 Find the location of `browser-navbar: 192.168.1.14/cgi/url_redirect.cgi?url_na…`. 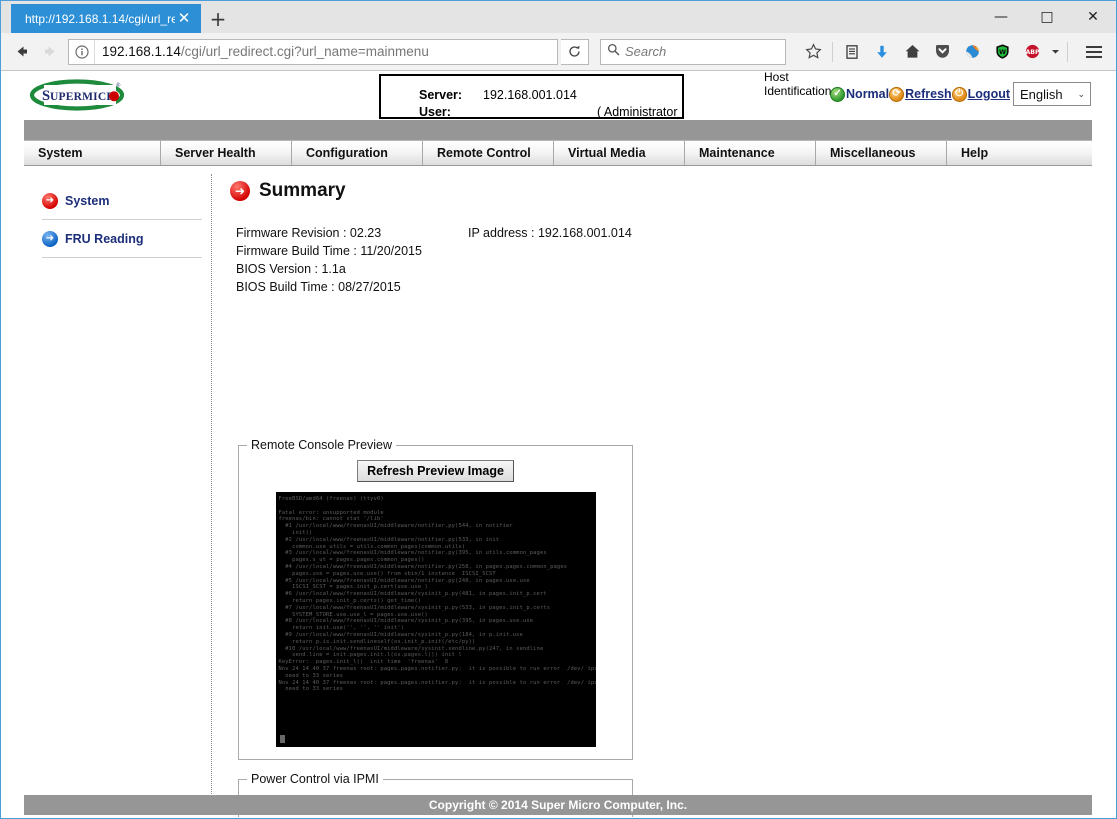

browser-navbar: 192.168.1.14/cgi/url_redirect.cgi?url_na… is located at coordinates (558, 52).